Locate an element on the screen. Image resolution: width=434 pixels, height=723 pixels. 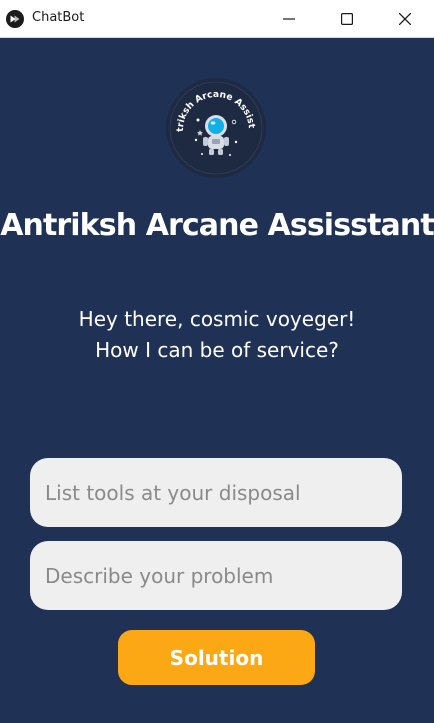
maximize-button is located at coordinates (347, 19).